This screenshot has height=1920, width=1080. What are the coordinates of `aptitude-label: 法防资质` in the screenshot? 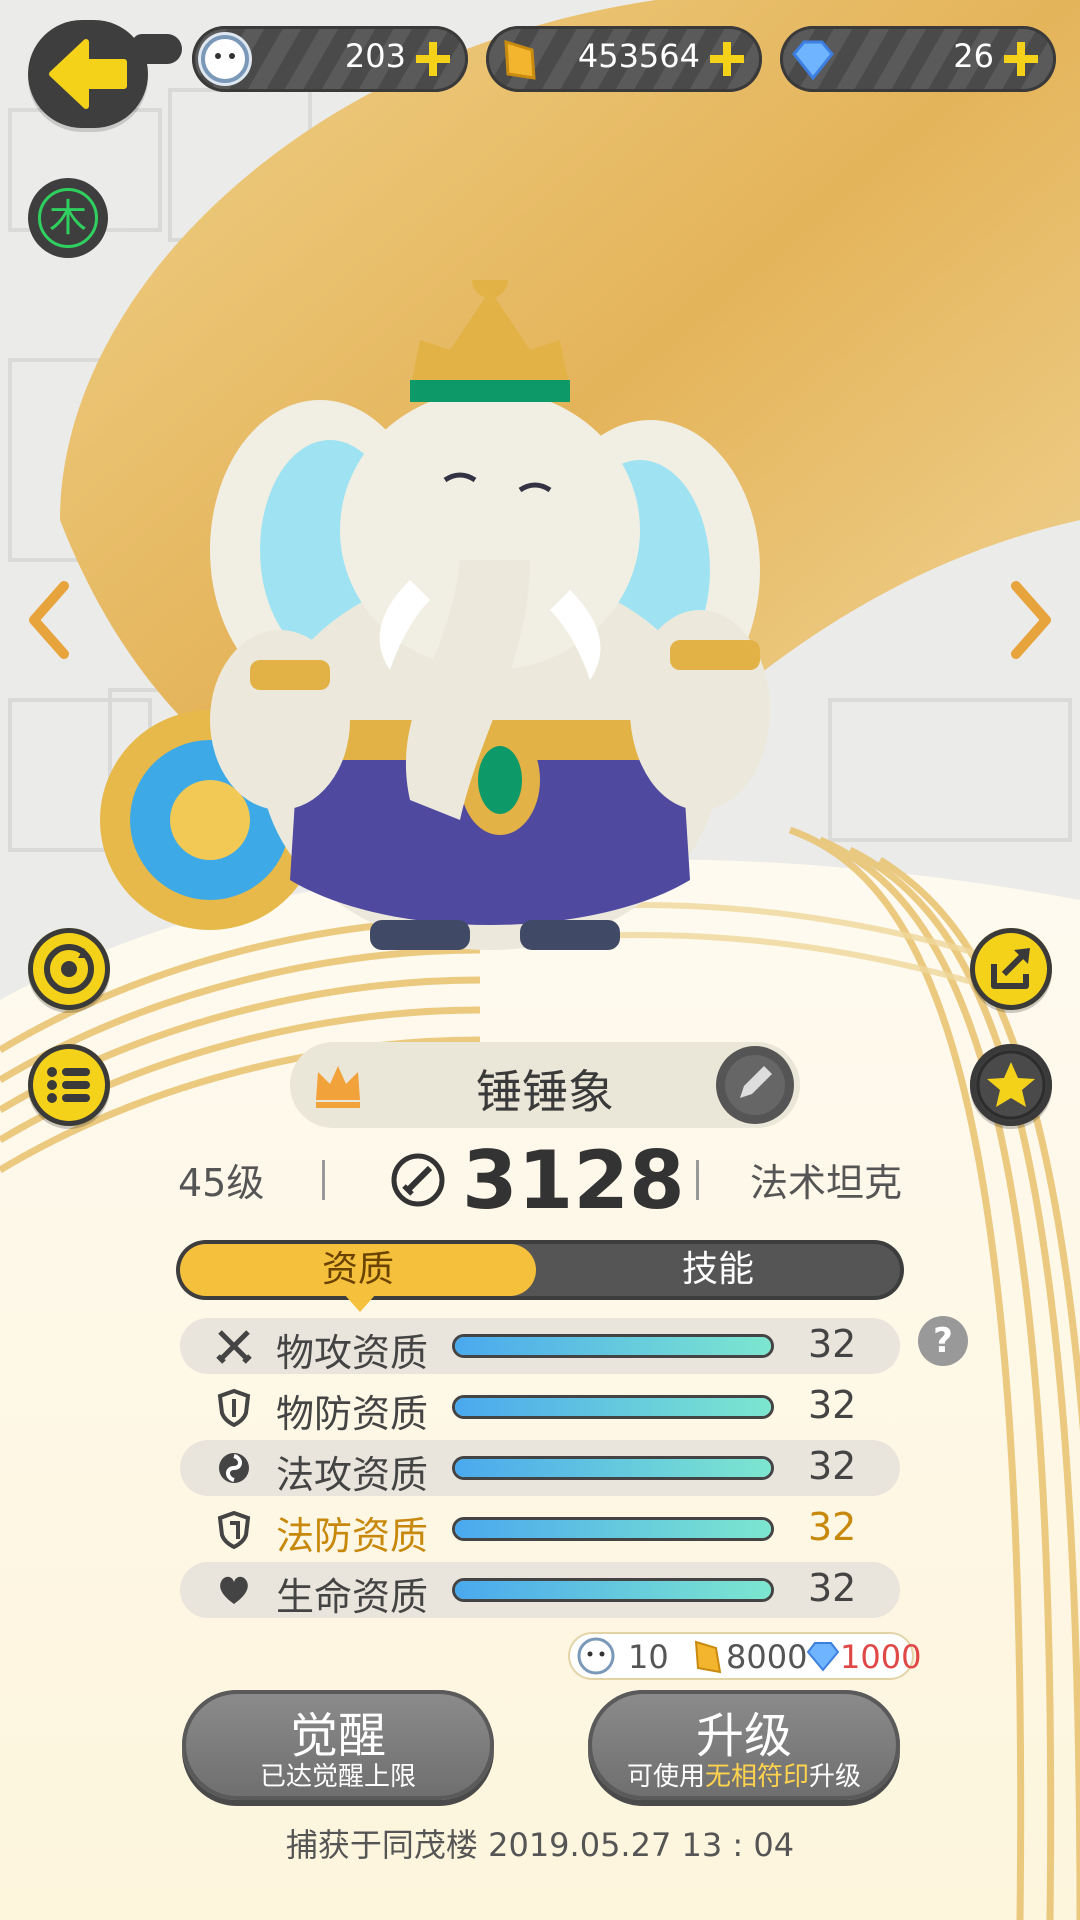 It's located at (352, 1536).